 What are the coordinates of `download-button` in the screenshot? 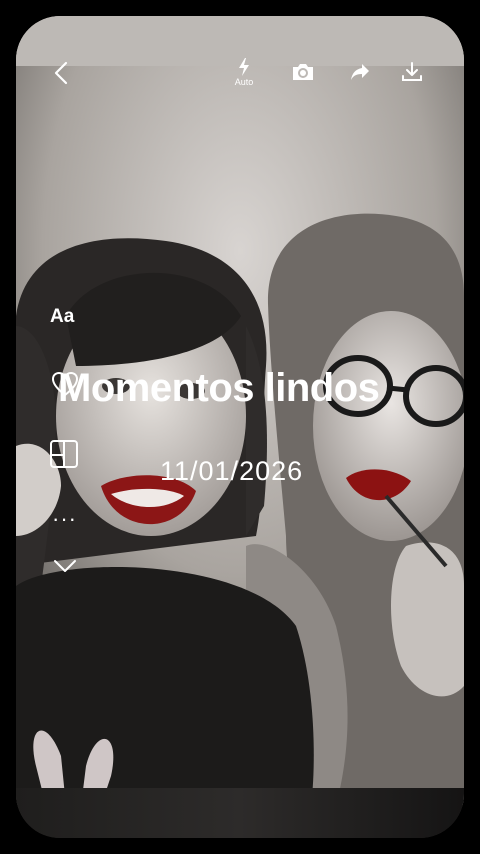 It's located at (412, 72).